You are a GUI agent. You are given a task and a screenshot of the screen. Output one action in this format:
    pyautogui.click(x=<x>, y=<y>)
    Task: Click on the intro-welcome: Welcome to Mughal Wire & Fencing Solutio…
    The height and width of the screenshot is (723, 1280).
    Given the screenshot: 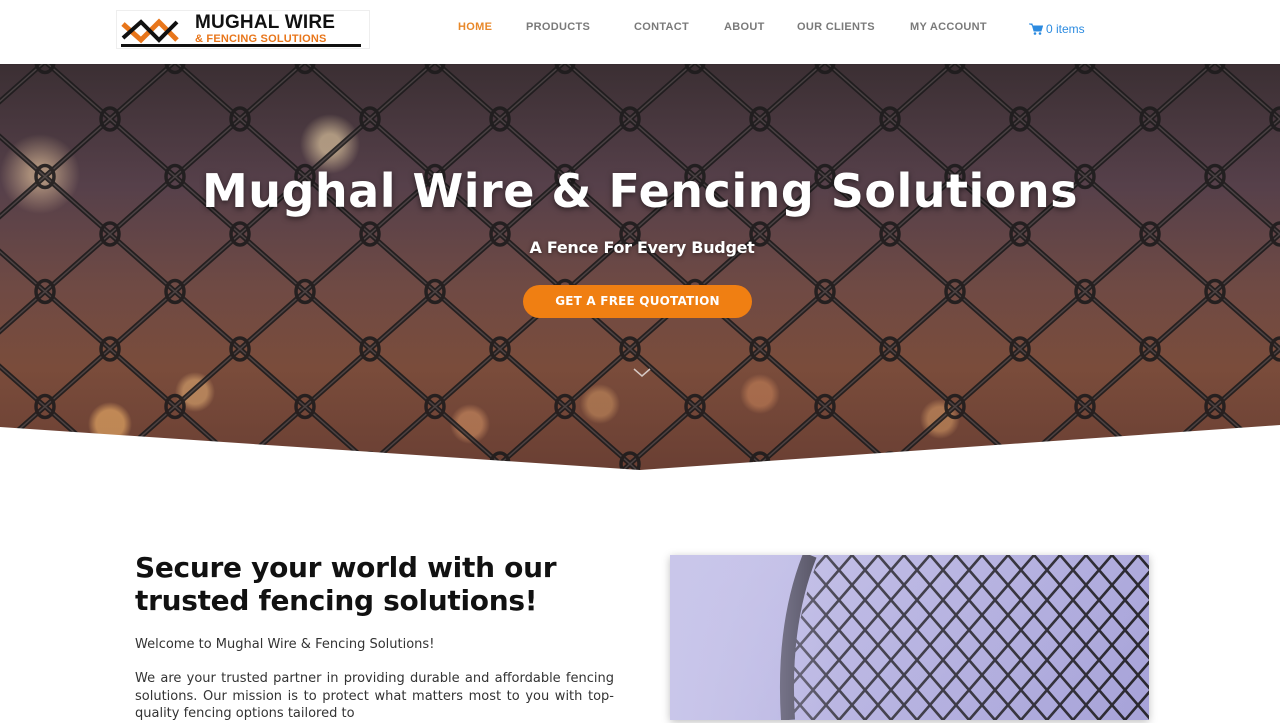 What is the action you would take?
    pyautogui.click(x=285, y=644)
    